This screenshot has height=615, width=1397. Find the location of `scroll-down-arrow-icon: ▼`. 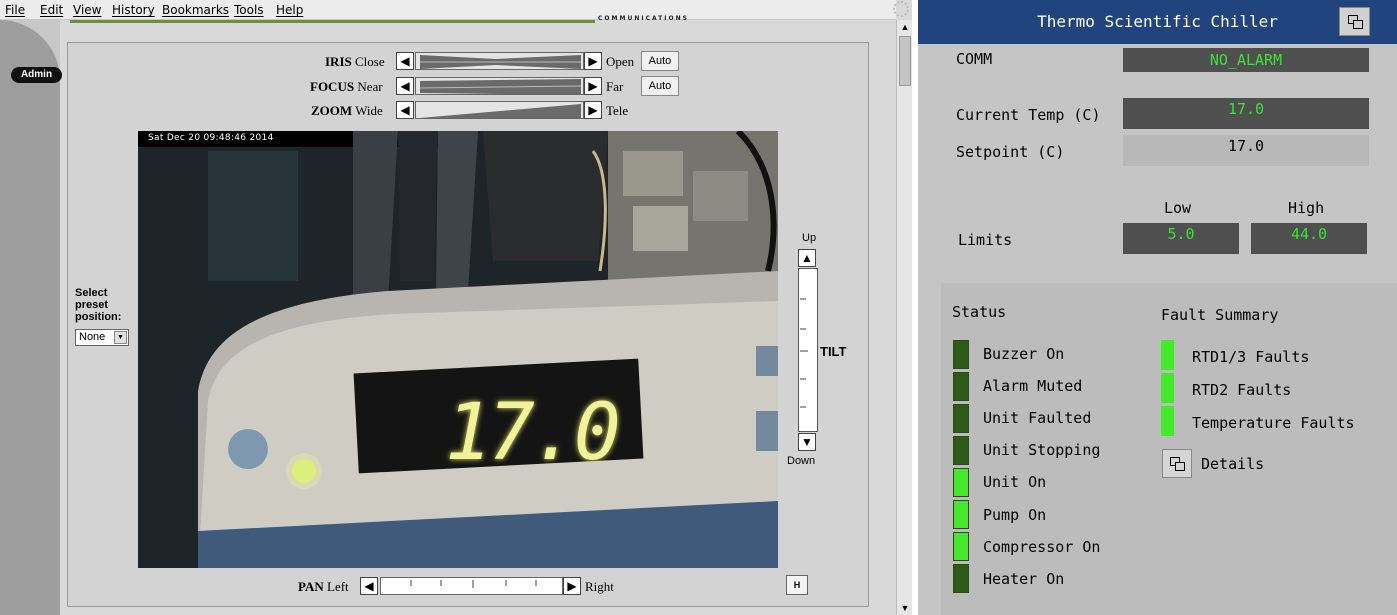

scroll-down-arrow-icon: ▼ is located at coordinates (905, 608).